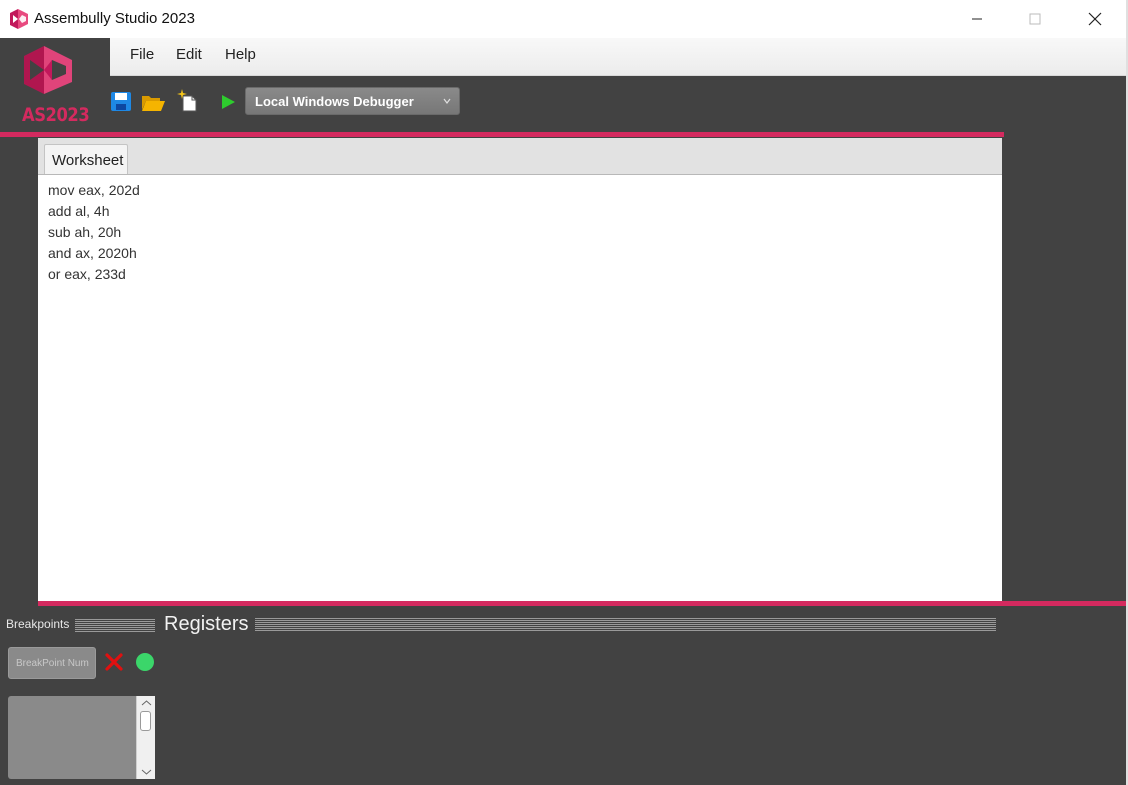 Image resolution: width=1128 pixels, height=785 pixels. What do you see at coordinates (618, 57) in the screenshot?
I see `menu-bar: File Edit Help` at bounding box center [618, 57].